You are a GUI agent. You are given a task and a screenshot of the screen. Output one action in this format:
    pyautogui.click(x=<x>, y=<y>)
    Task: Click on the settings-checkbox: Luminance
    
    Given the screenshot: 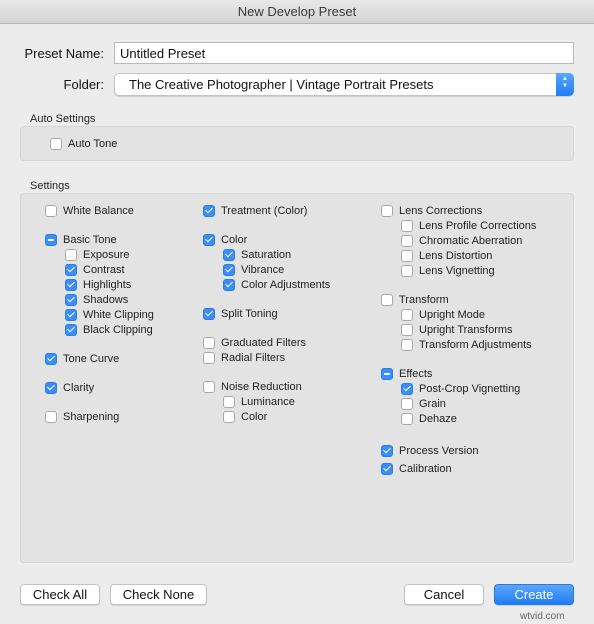 What is the action you would take?
    pyautogui.click(x=259, y=401)
    